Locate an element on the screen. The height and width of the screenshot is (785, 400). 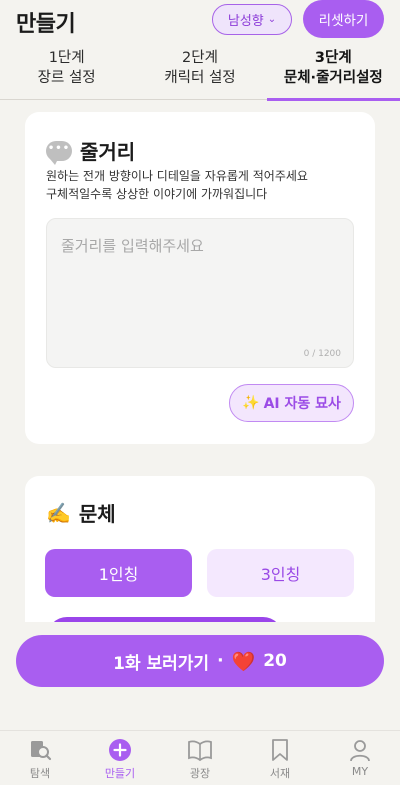
chevron-down-icon: ⌄ is located at coordinates (272, 19).